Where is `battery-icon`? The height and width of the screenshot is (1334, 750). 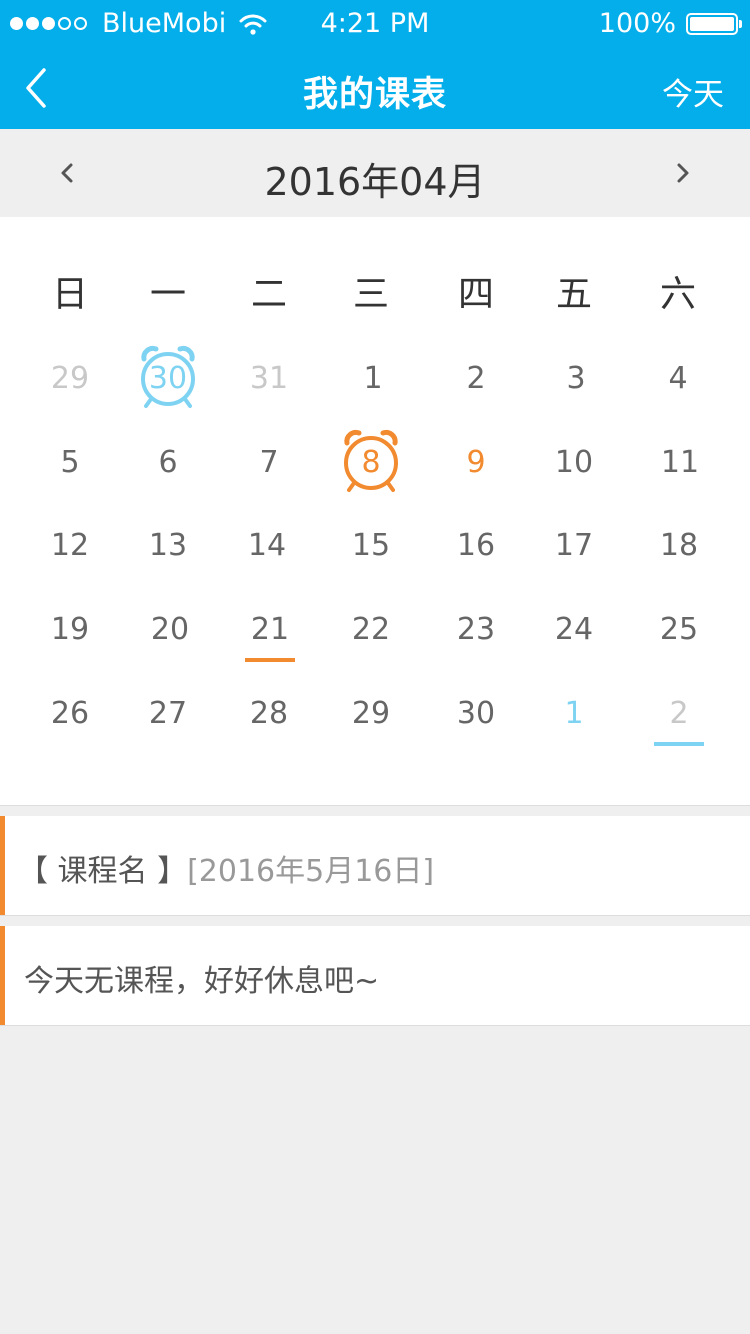
battery-icon is located at coordinates (714, 23).